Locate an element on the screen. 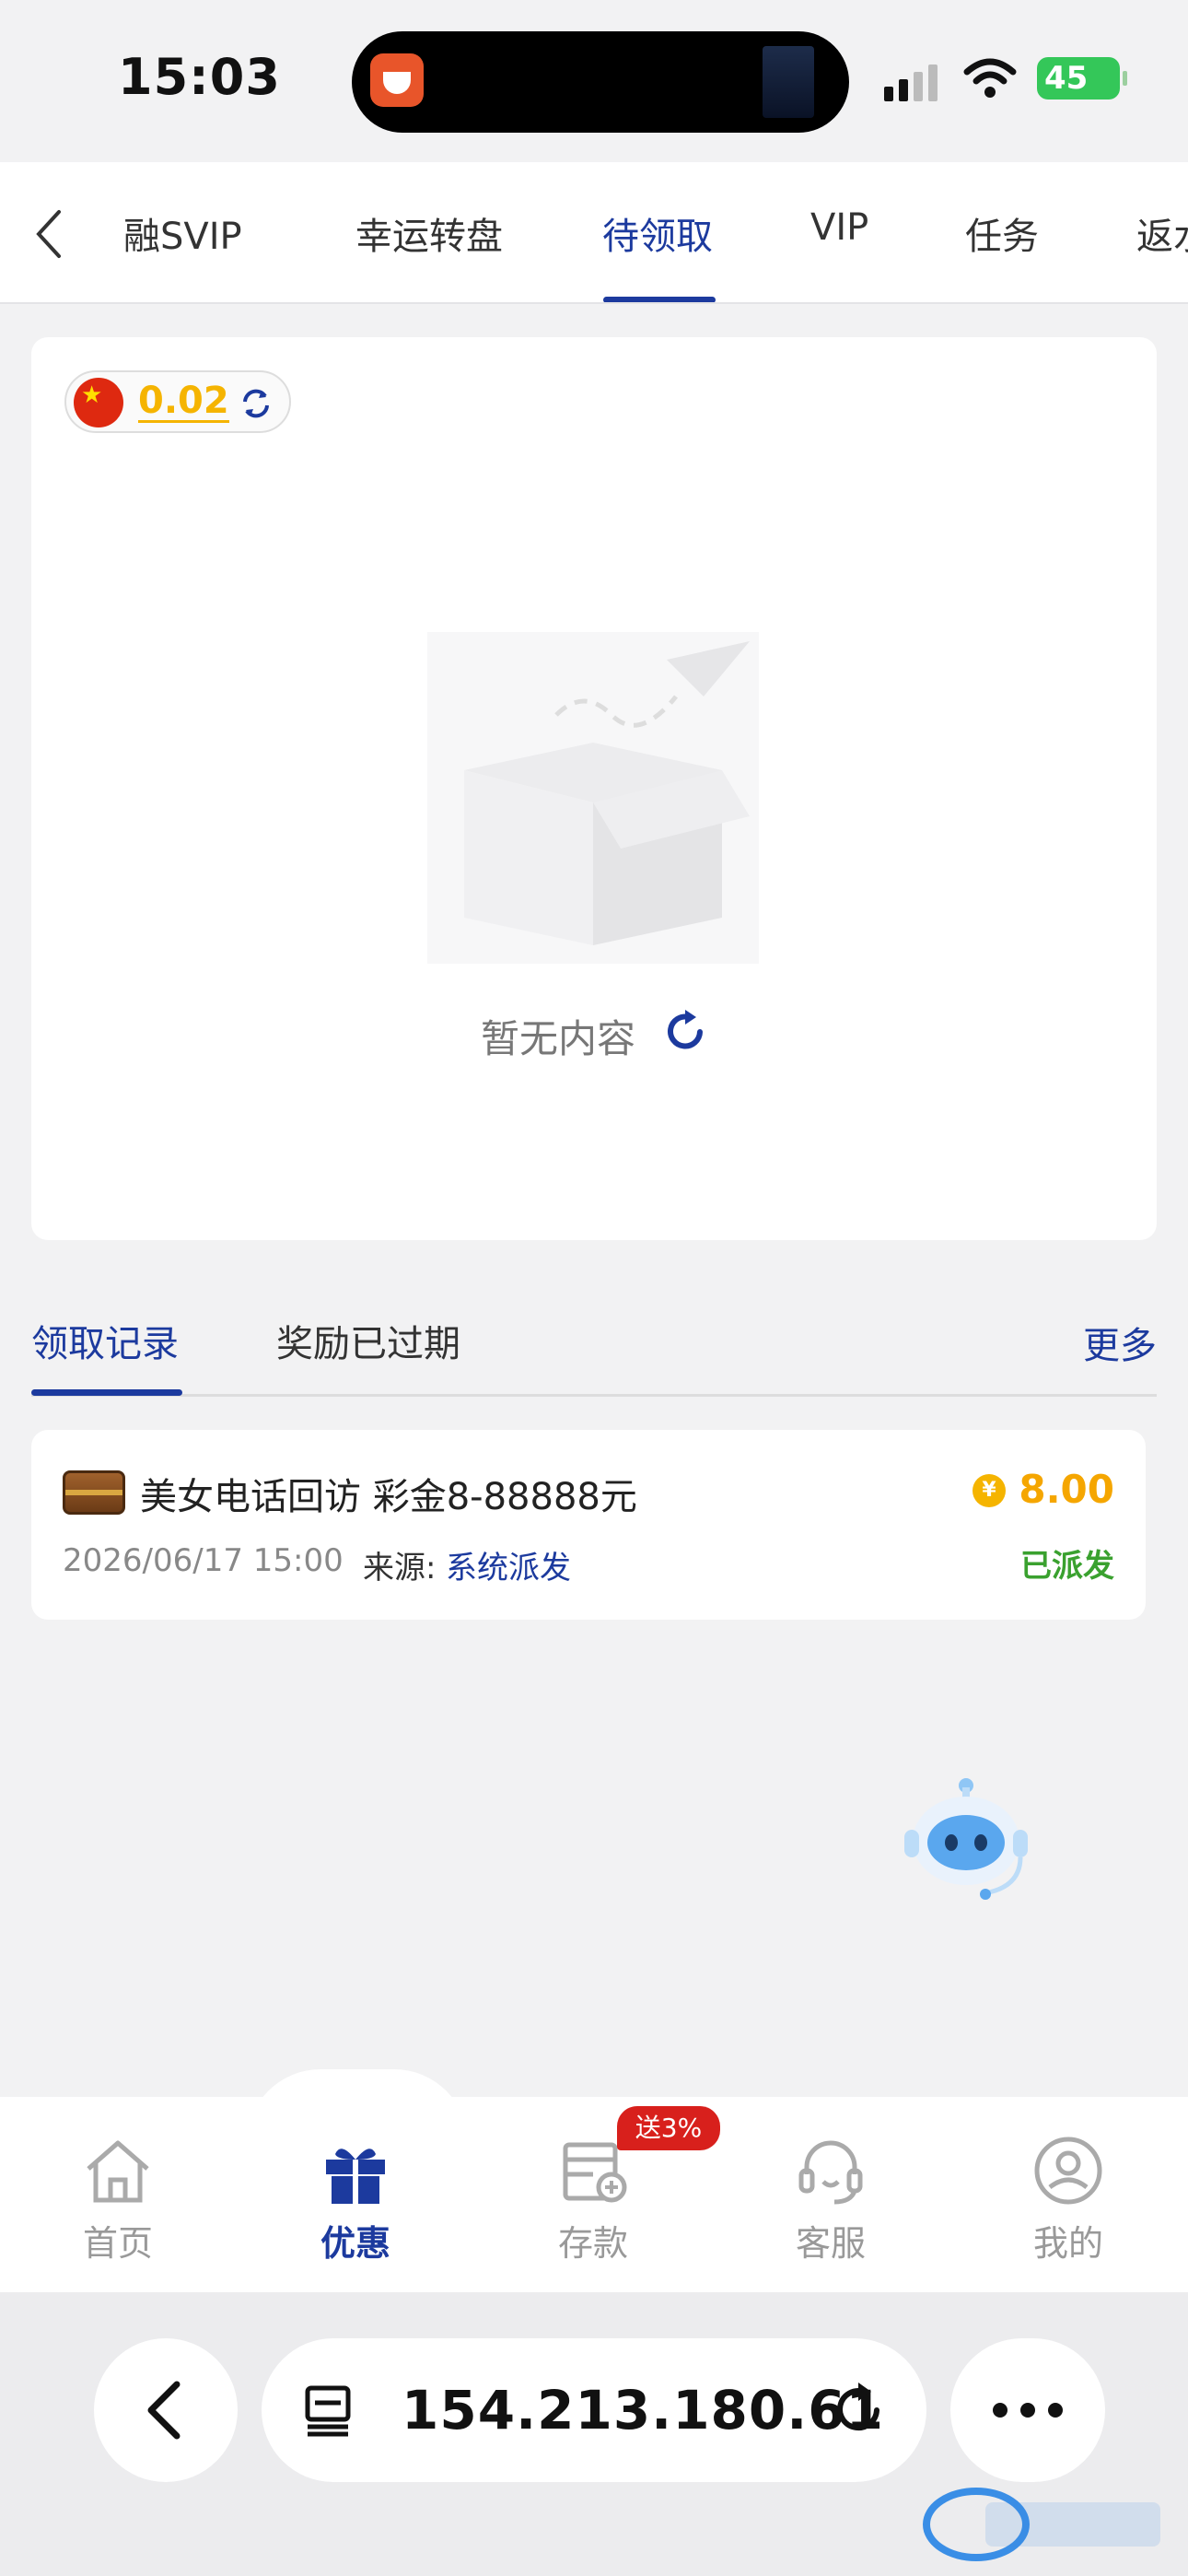 This screenshot has width=1188, height=2576. china-flag-icon is located at coordinates (98, 402).